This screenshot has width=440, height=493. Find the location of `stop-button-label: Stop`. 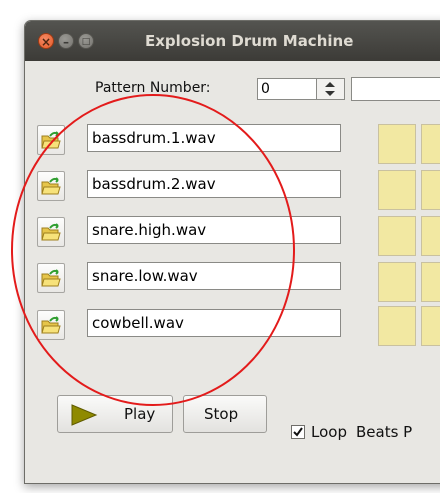

stop-button-label: Stop is located at coordinates (221, 414).